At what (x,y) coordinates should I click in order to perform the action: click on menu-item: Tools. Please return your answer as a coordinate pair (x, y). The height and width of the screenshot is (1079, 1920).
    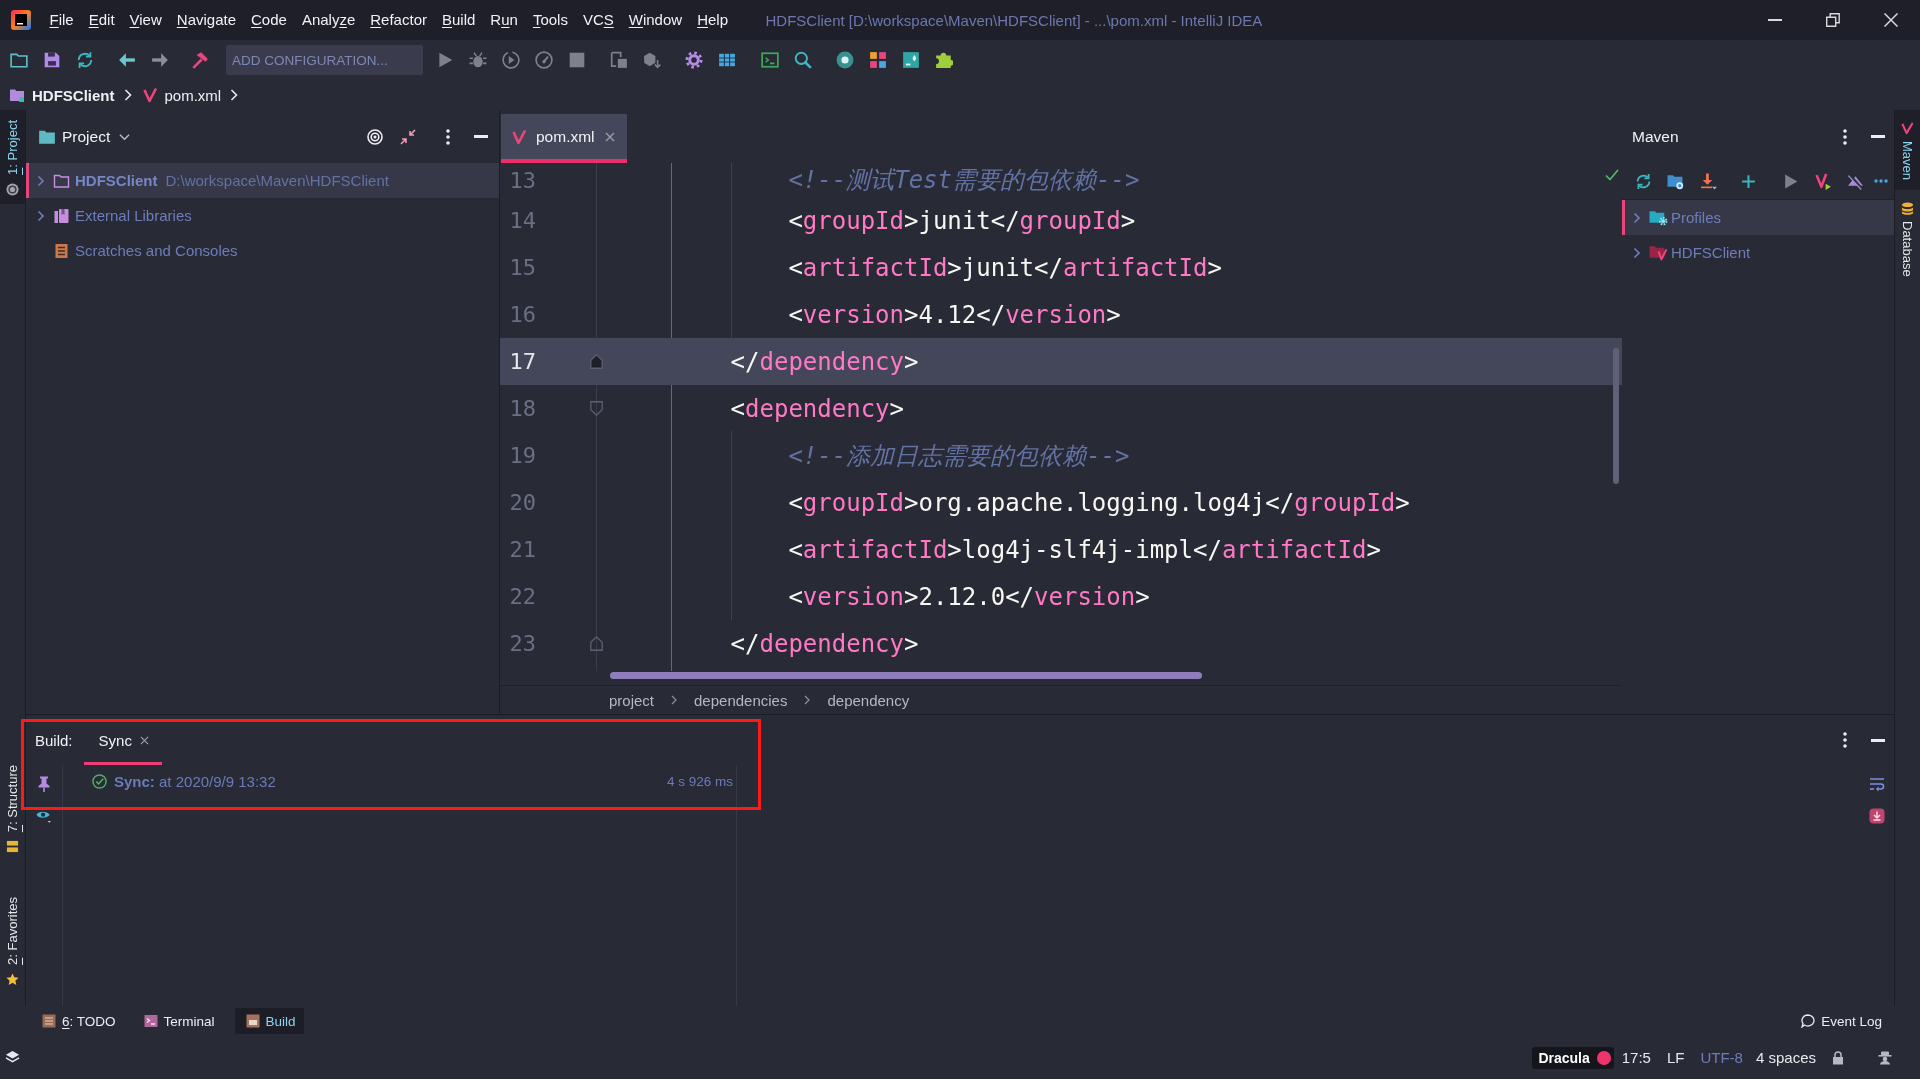
    Looking at the image, I should click on (550, 20).